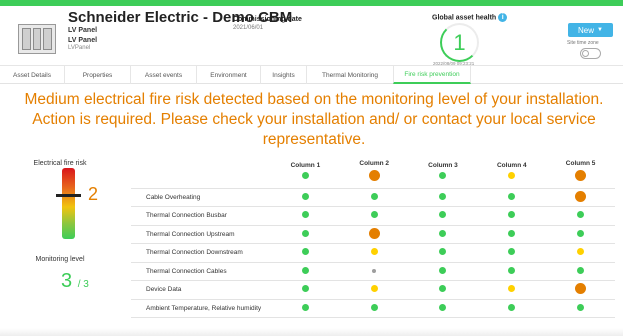  I want to click on column-header: Column 4, so click(512, 171).